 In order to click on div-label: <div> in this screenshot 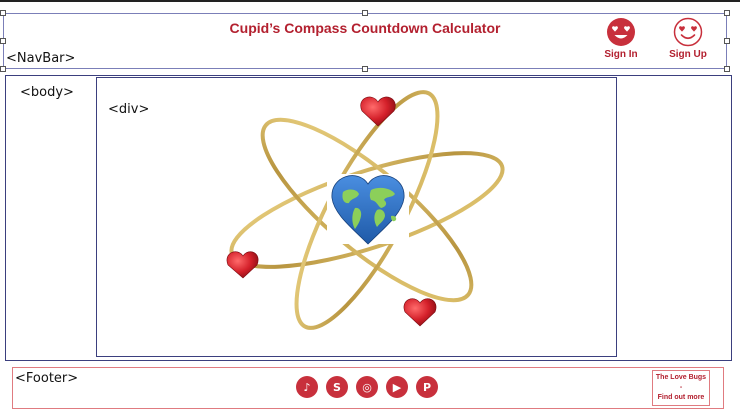, I will do `click(129, 109)`.